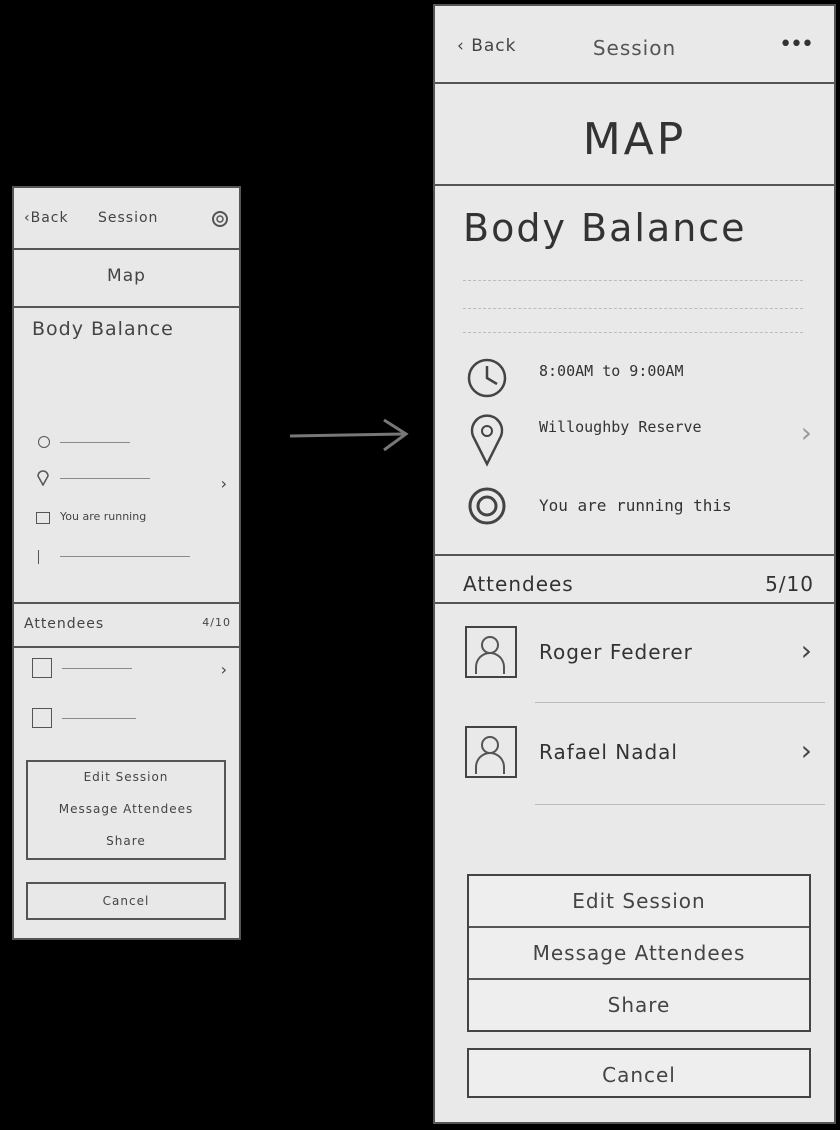 This screenshot has width=840, height=1130. I want to click on target-icon, so click(487, 506).